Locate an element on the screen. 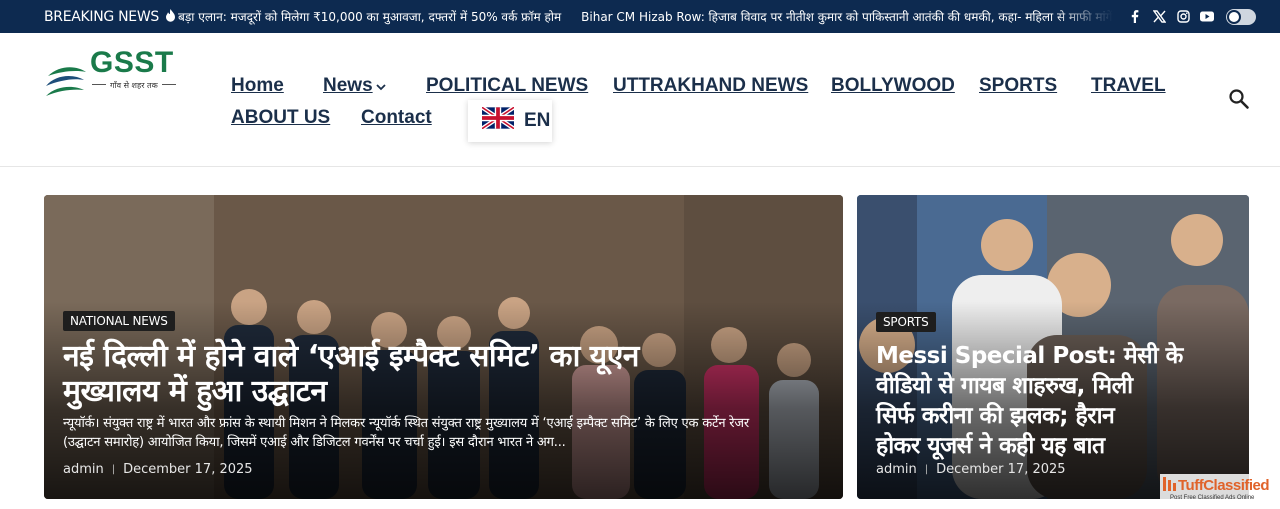 The width and height of the screenshot is (1280, 509). side-meta: admin | December 17, 2025 is located at coordinates (971, 469).